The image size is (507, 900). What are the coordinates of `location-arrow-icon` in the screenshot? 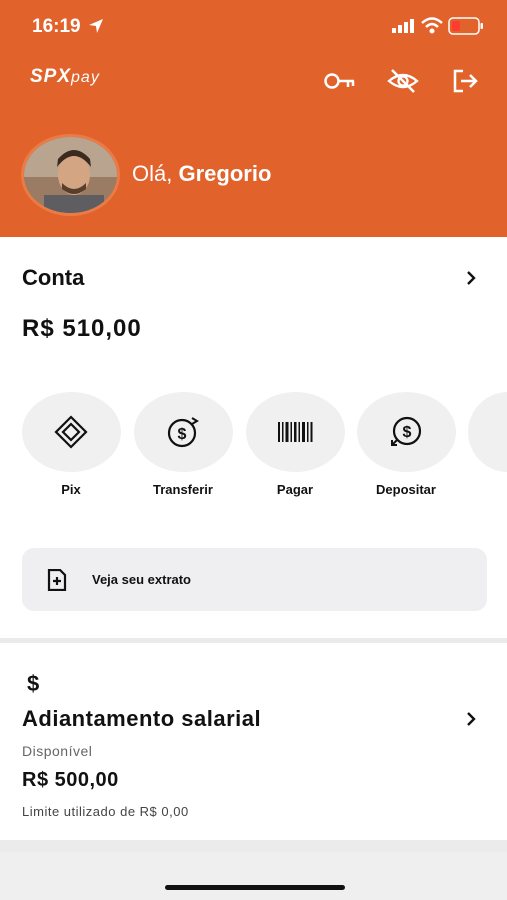 It's located at (96, 26).